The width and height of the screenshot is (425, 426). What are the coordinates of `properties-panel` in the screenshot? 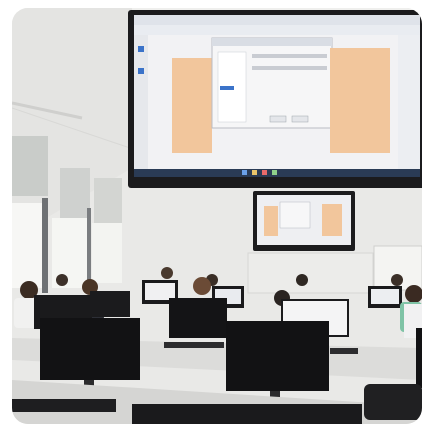 It's located at (409, 104).